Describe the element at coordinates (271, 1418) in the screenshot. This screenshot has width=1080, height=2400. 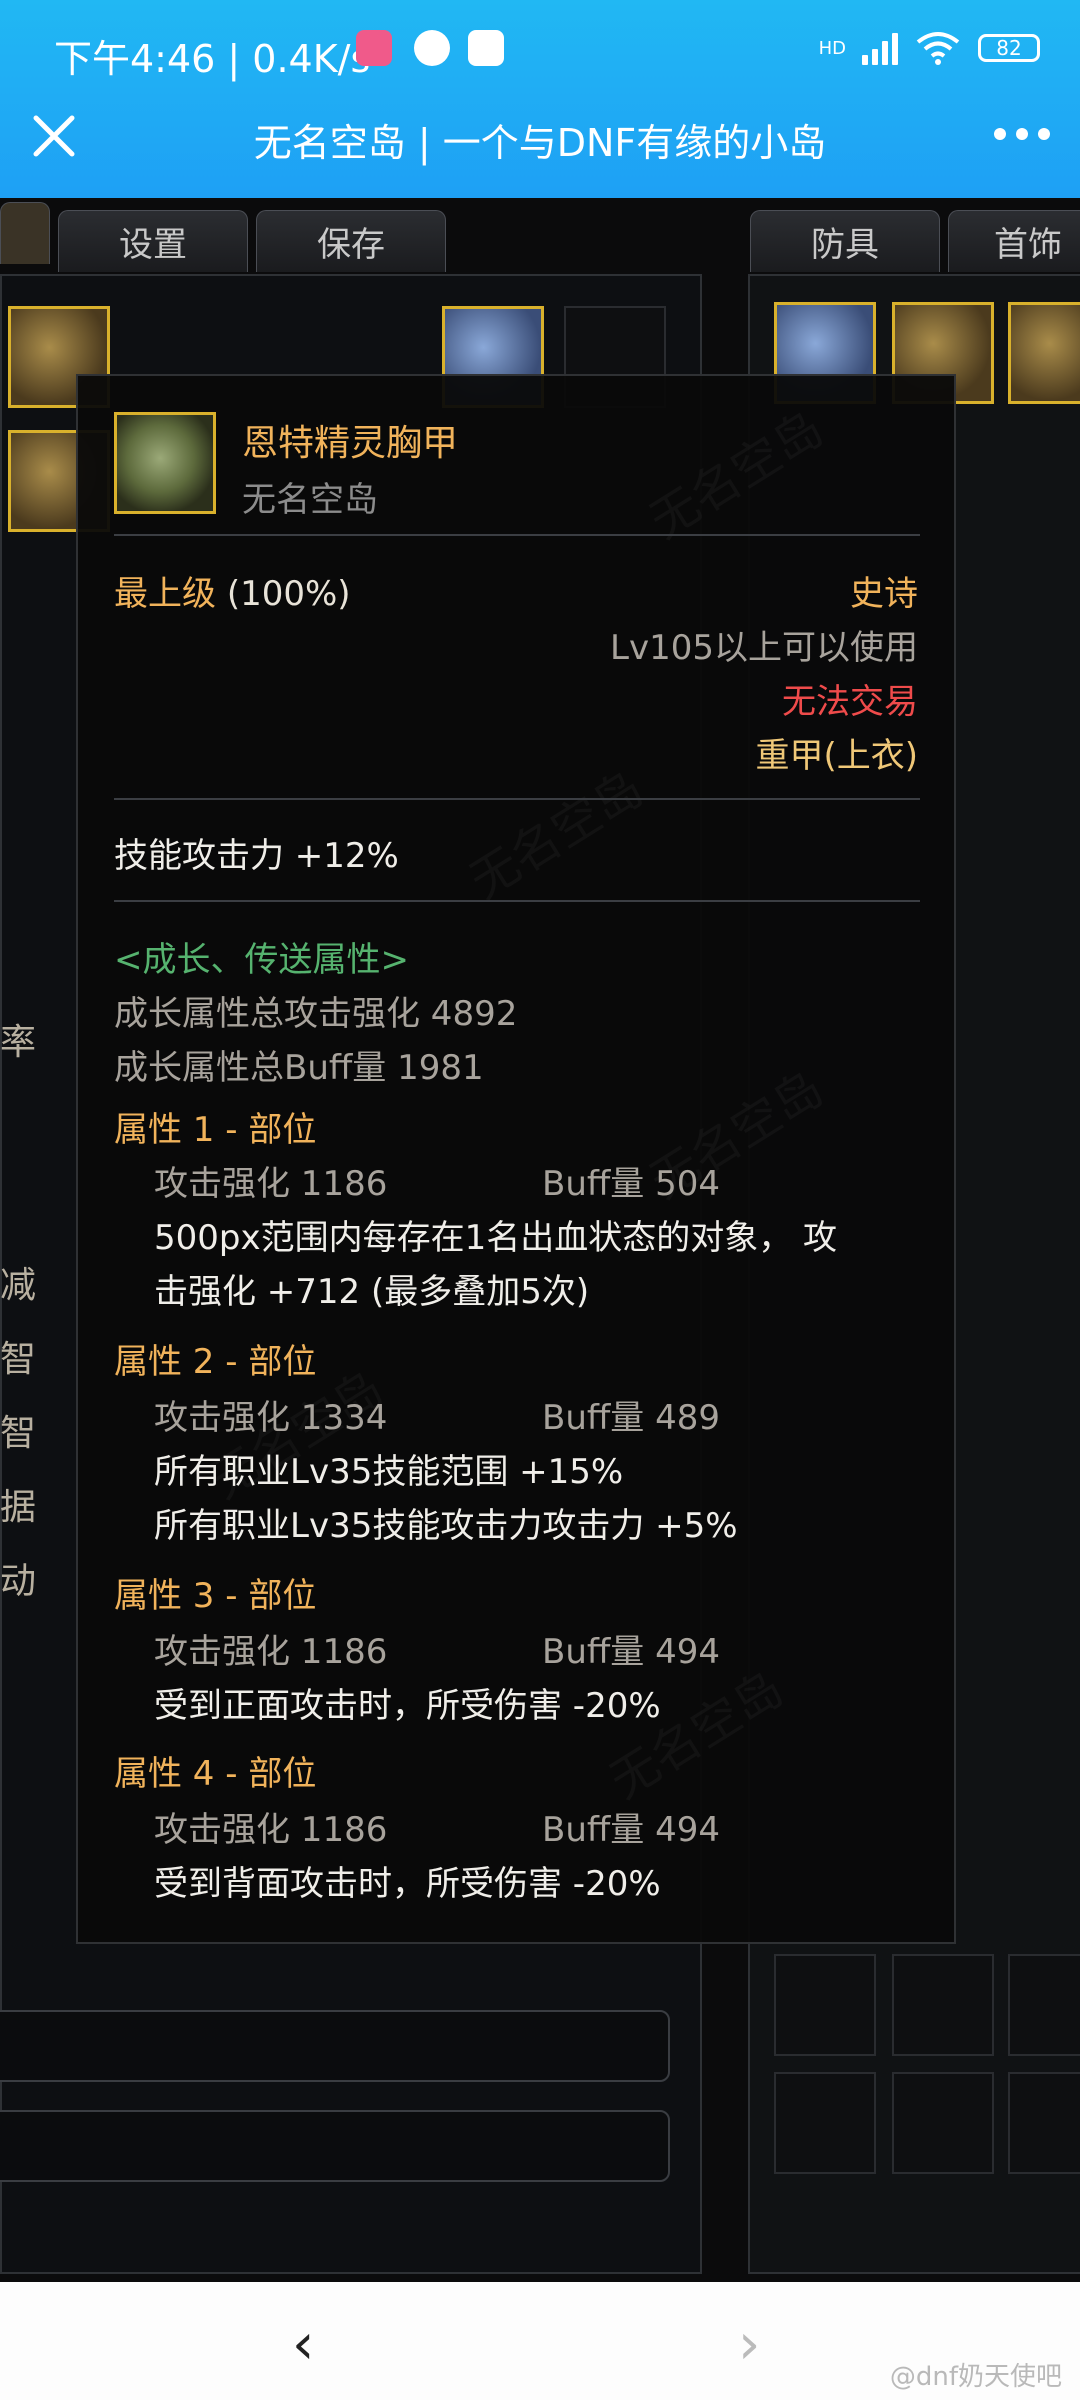
I see `attribute-attack: 攻击强化 1334` at that location.